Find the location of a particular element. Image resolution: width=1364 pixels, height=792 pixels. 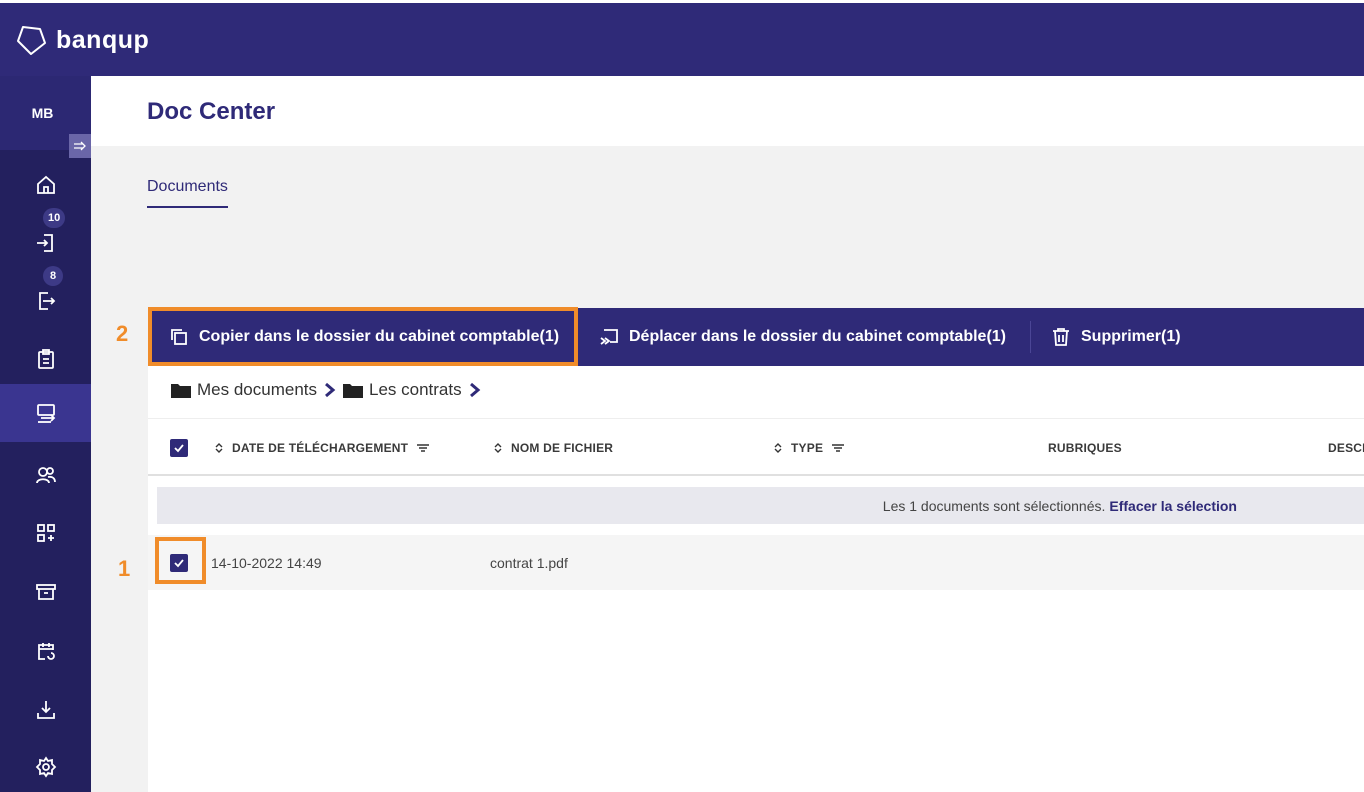

sidebar-item-contacts is located at coordinates (45, 475).